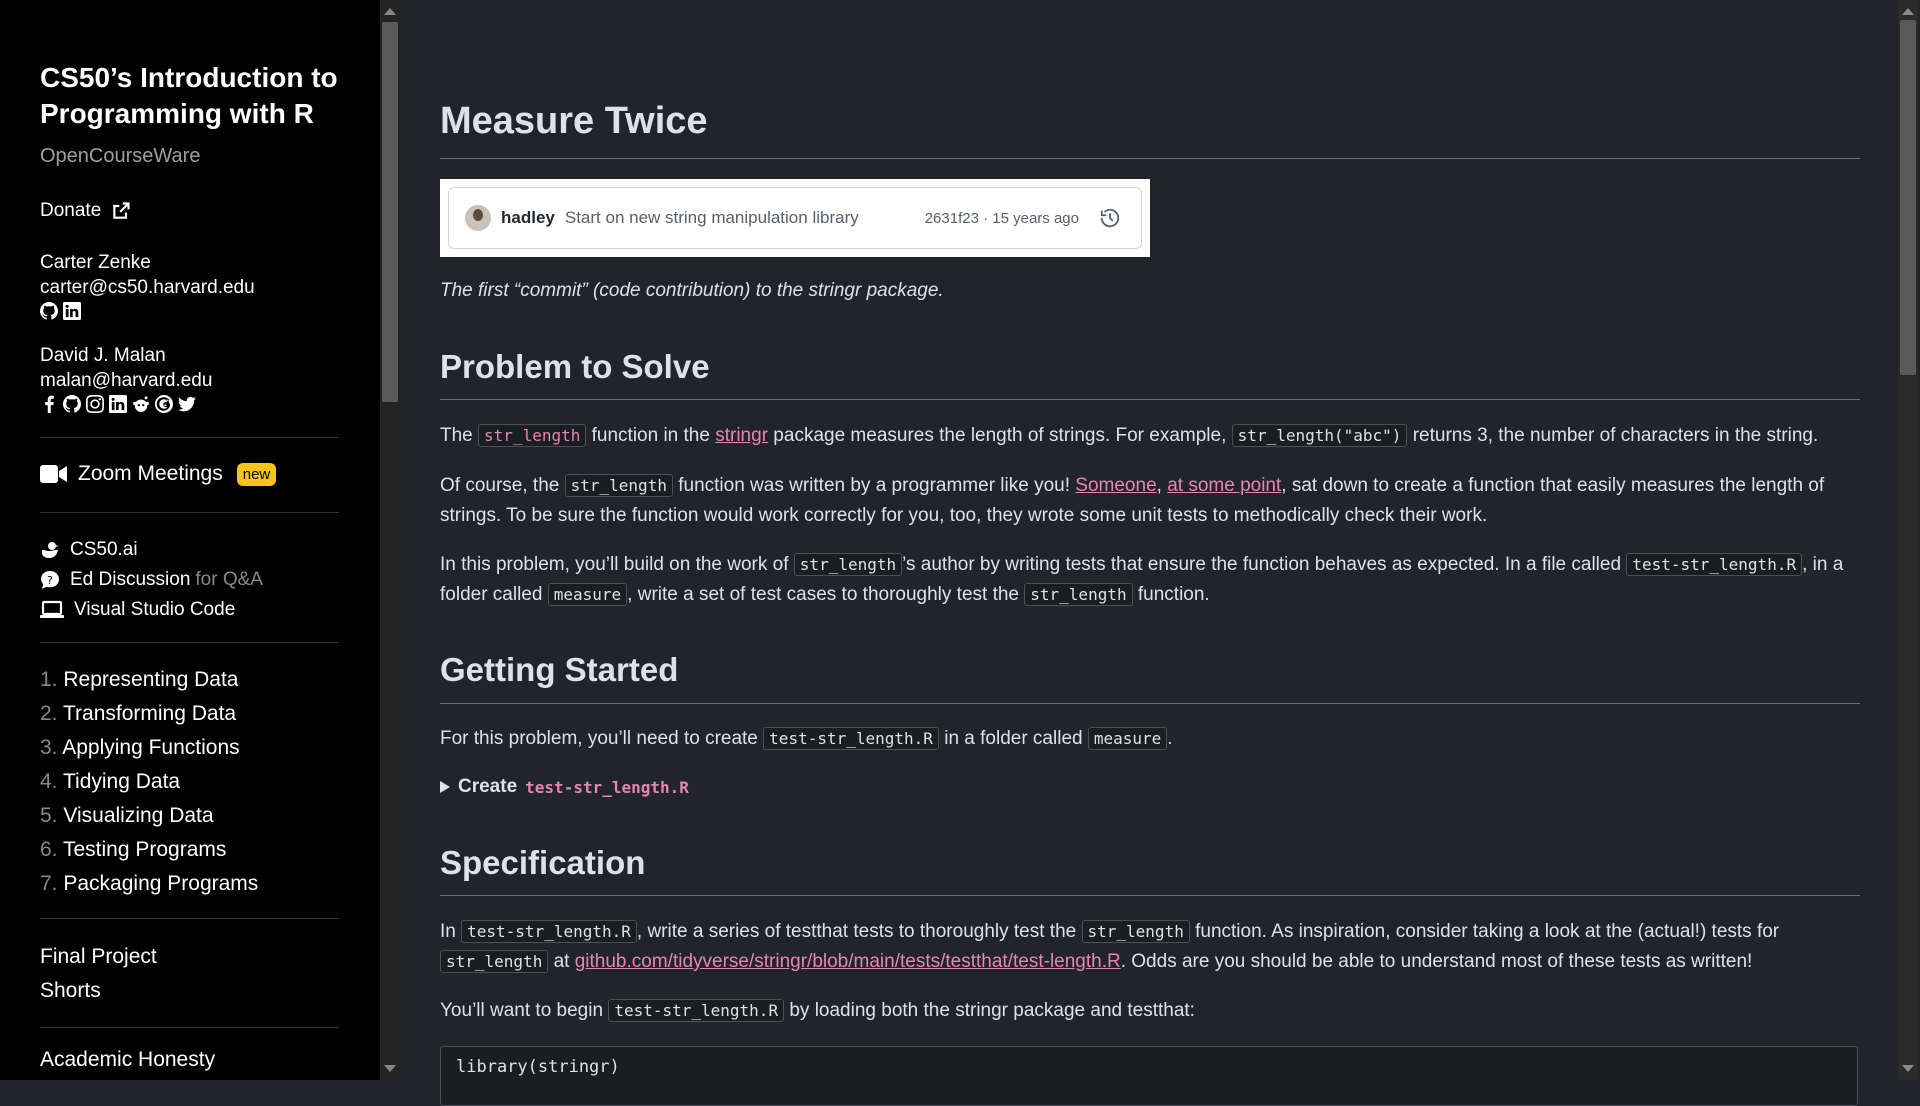 This screenshot has width=1920, height=1106. I want to click on avatar, so click(478, 218).